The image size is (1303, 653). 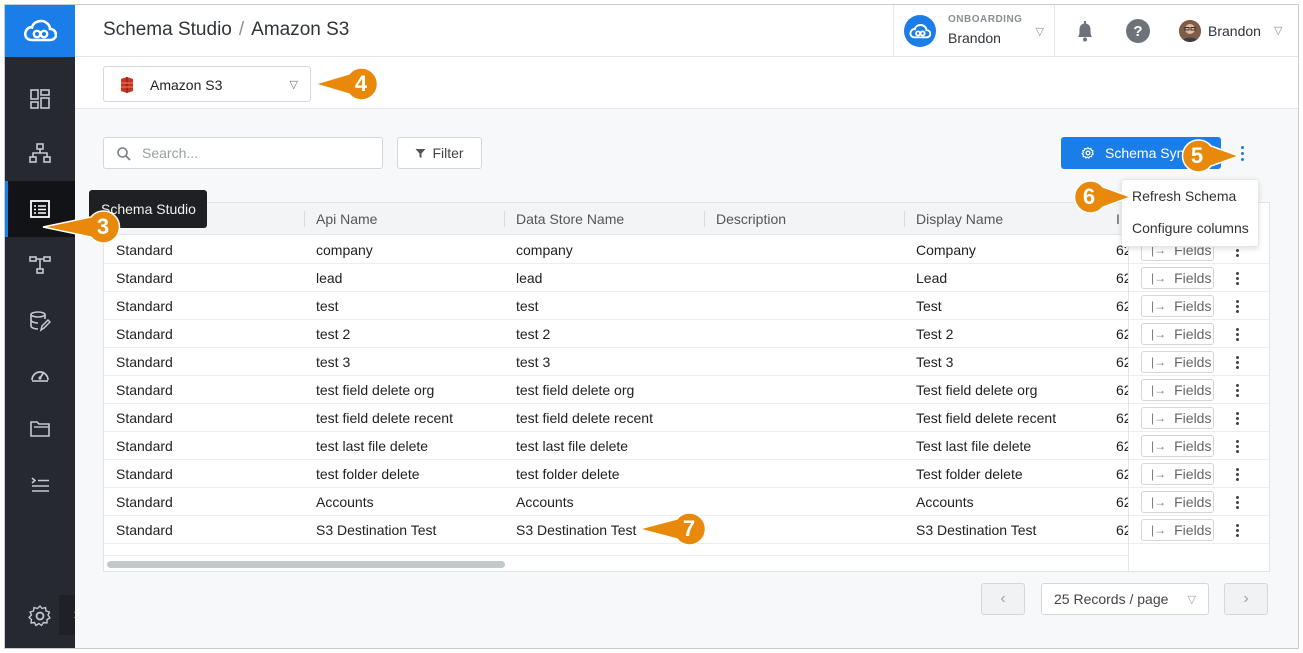 I want to click on table-row: Standard test test Test 62, so click(x=686, y=306).